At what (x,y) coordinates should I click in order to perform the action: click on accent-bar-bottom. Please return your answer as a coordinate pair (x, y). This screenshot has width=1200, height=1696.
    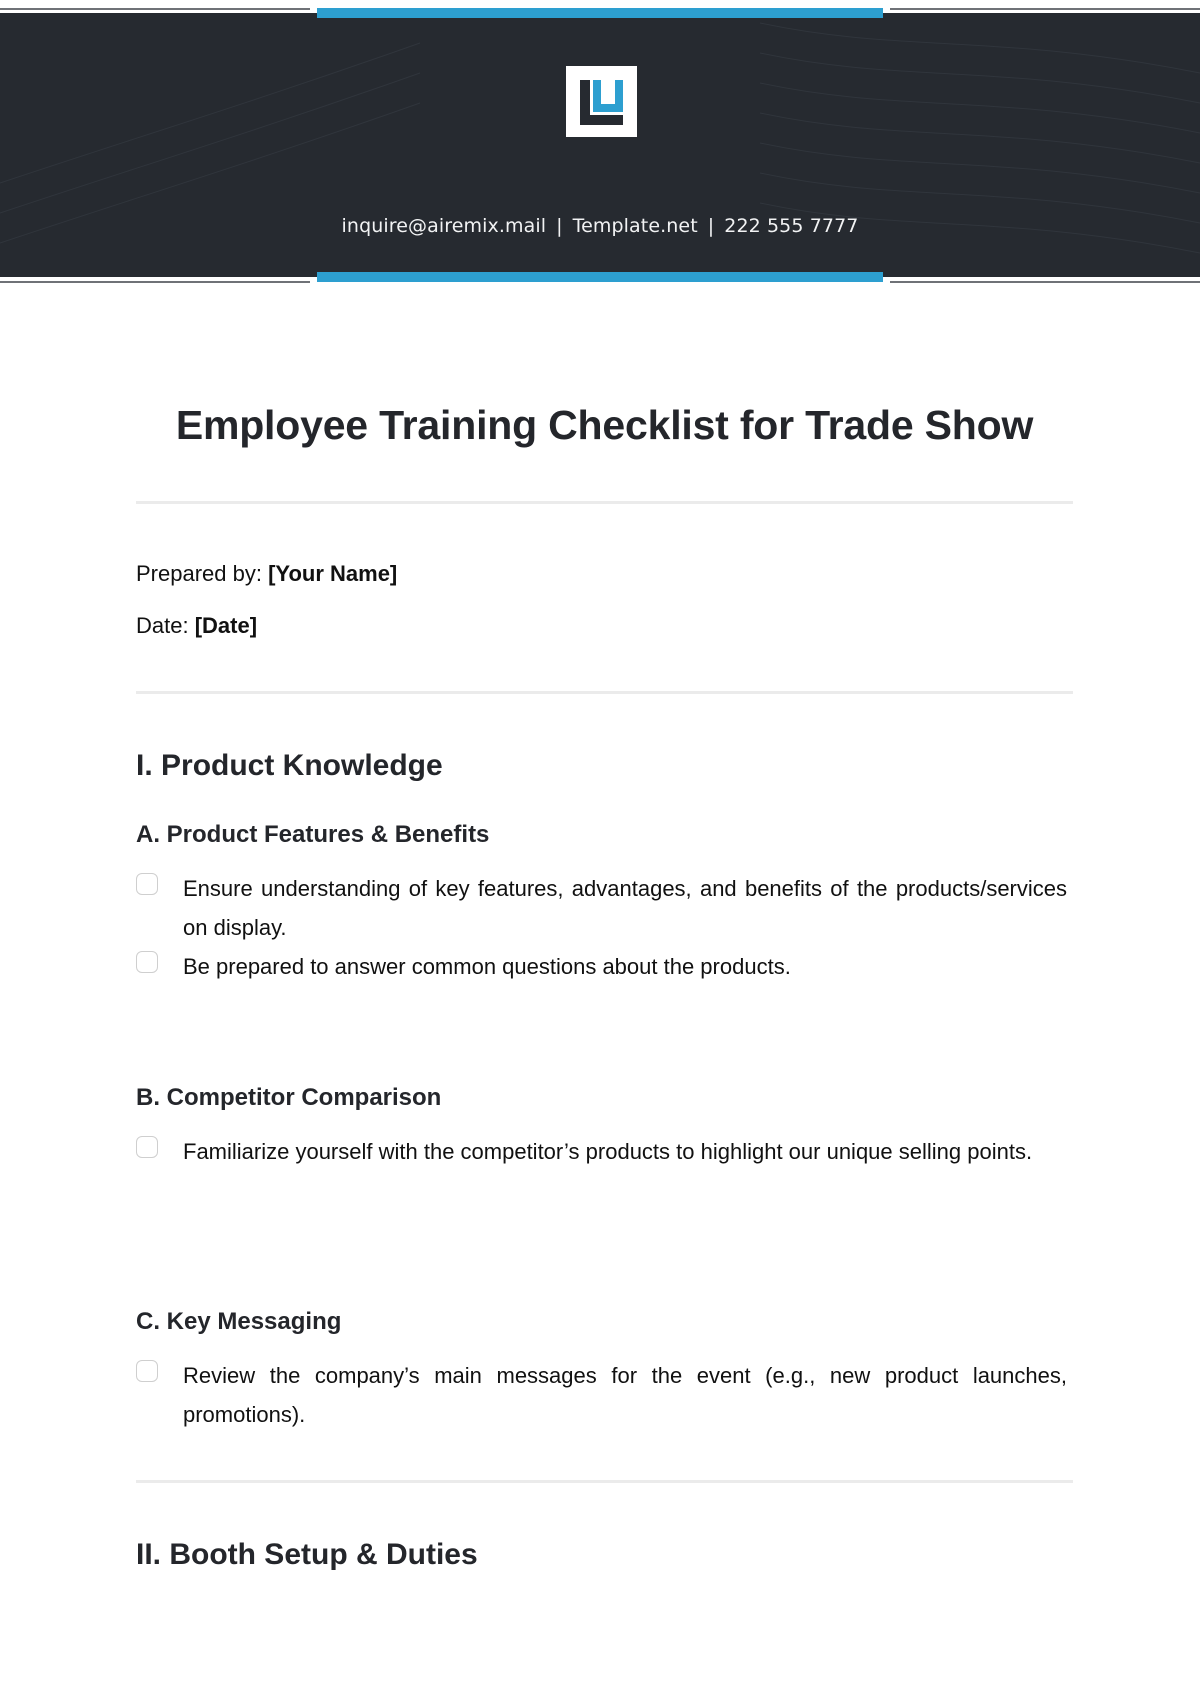
    Looking at the image, I should click on (600, 277).